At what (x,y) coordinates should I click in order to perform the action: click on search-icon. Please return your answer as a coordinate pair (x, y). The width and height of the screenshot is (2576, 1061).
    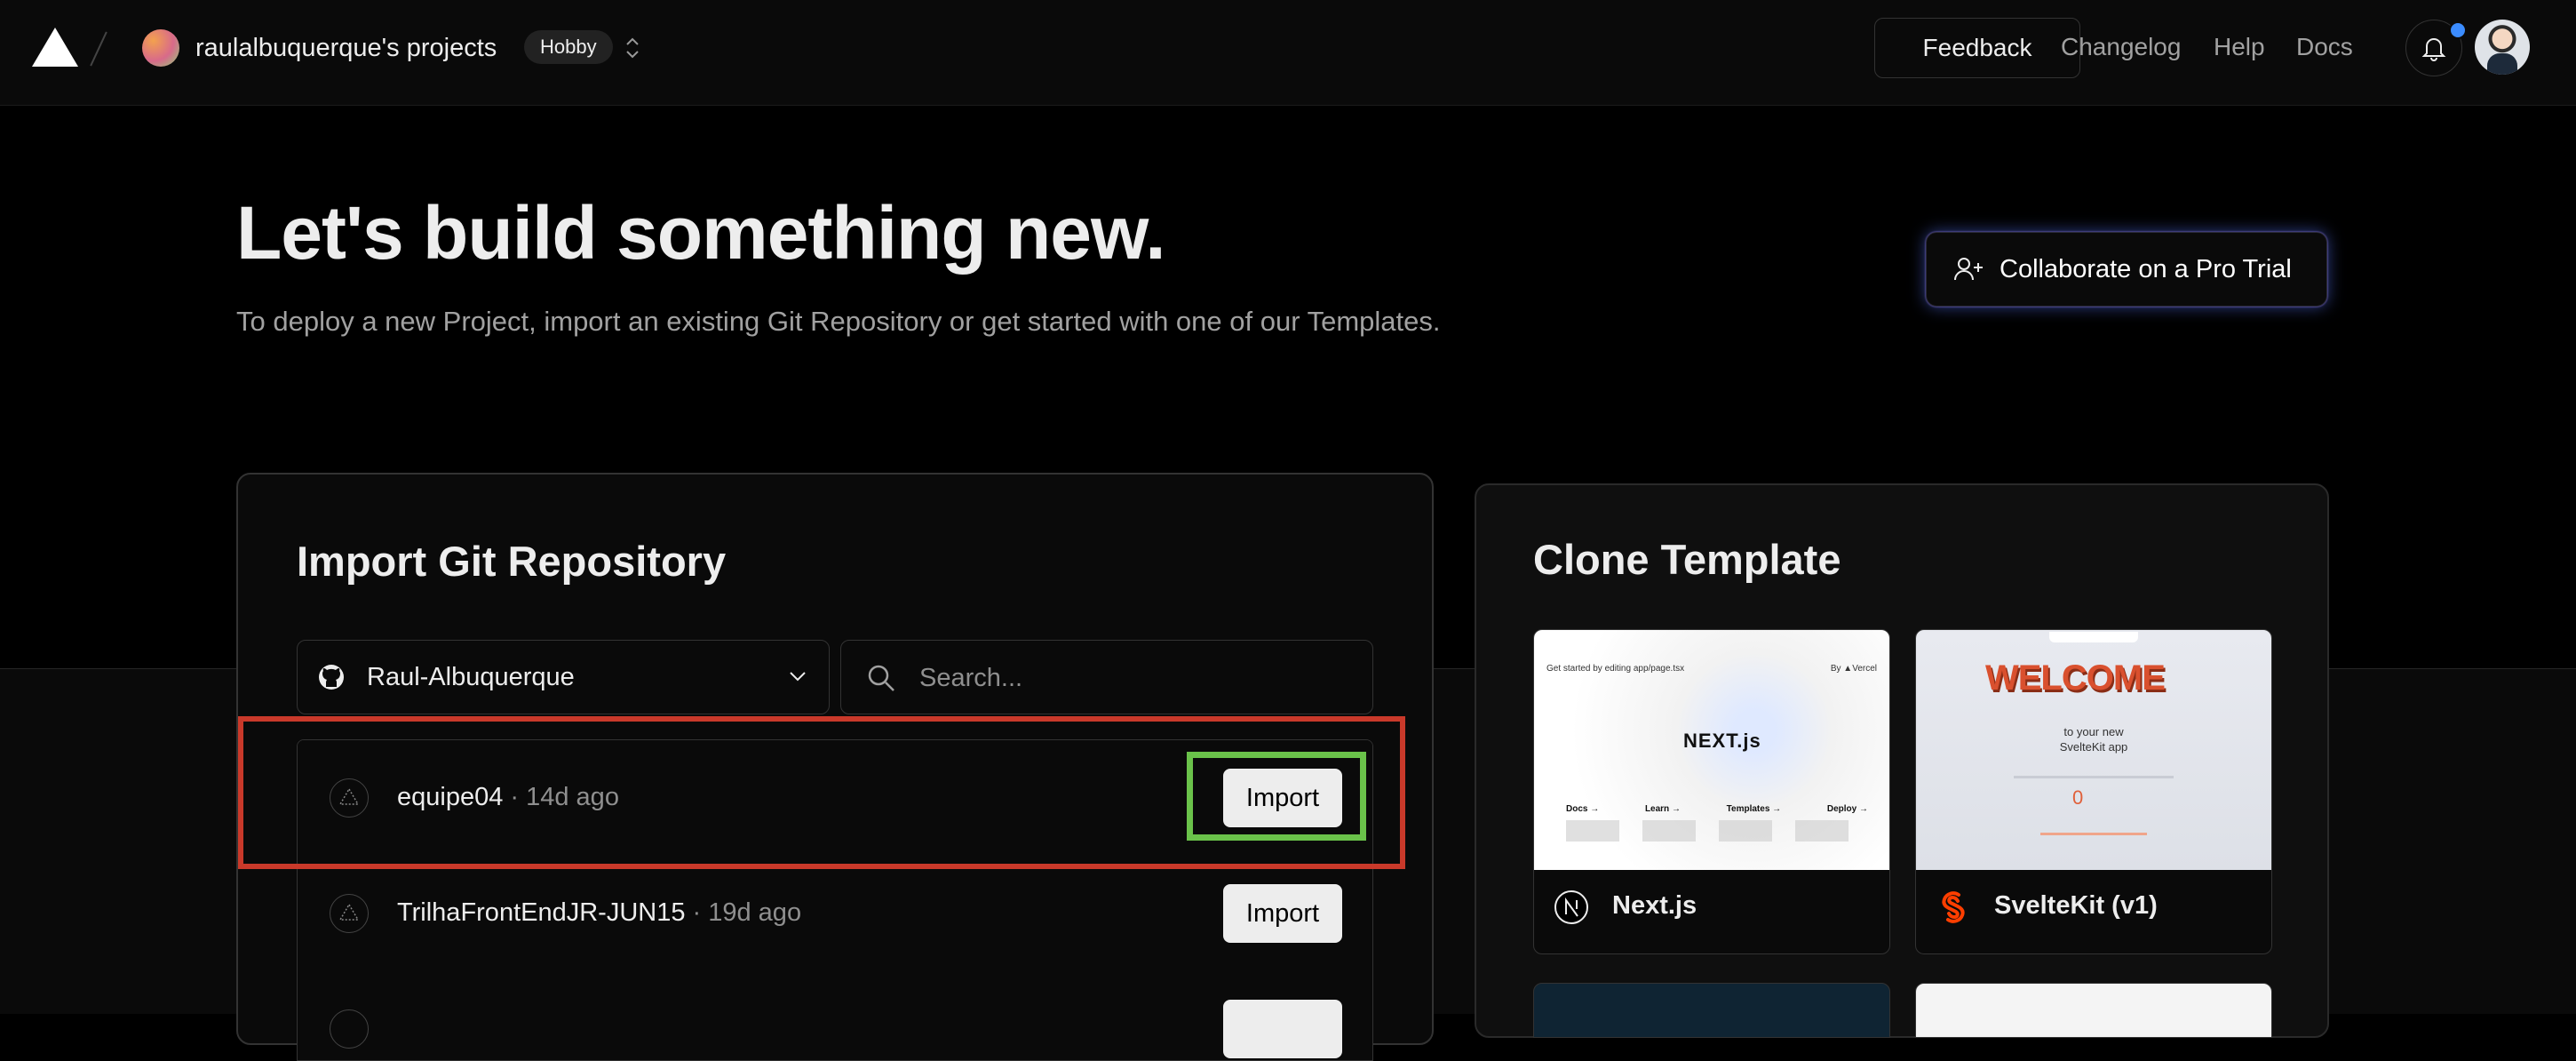
    Looking at the image, I should click on (881, 678).